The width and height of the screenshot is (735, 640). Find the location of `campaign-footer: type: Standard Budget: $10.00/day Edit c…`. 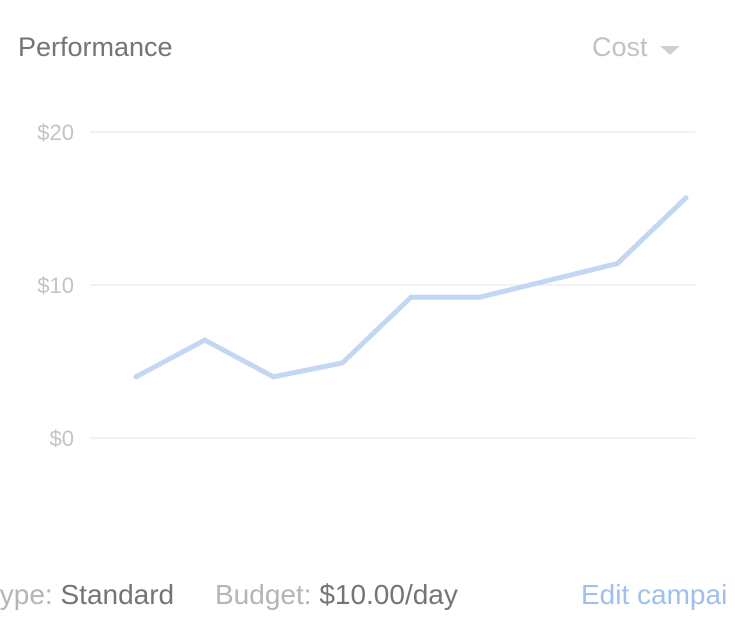

campaign-footer: type: Standard Budget: $10.00/day Edit c… is located at coordinates (367, 597).